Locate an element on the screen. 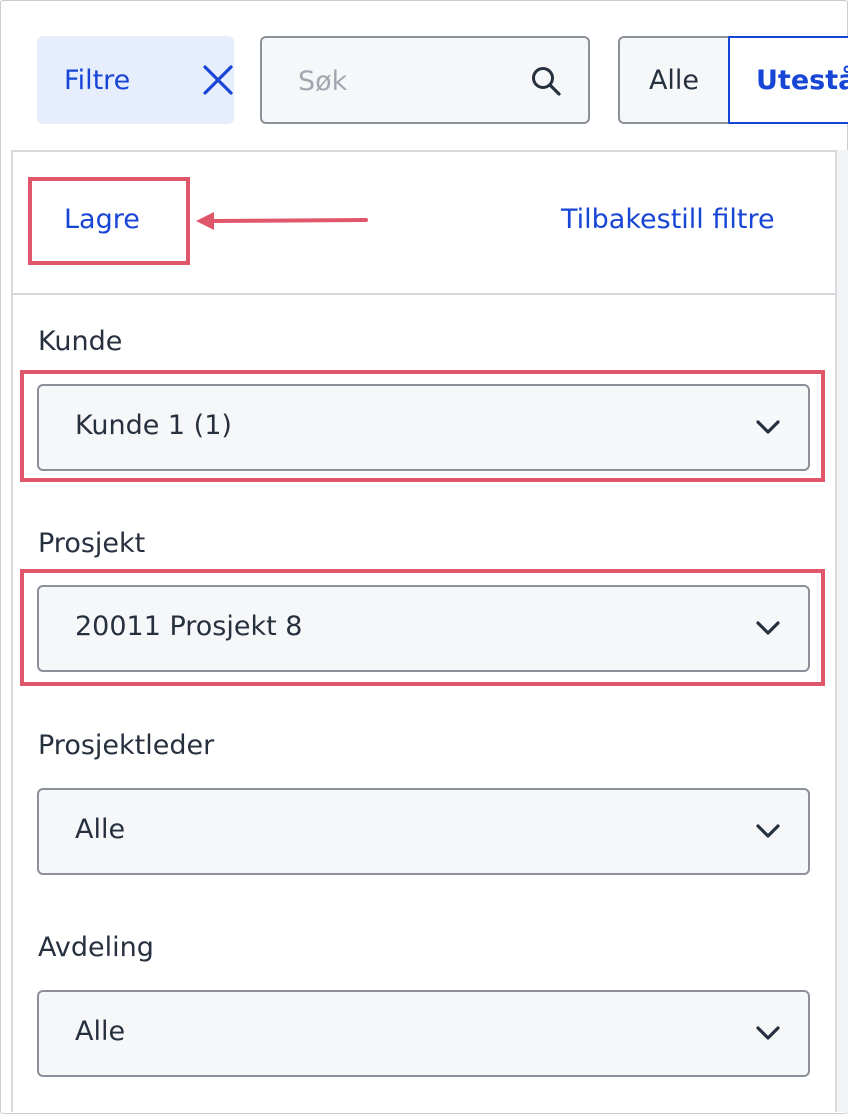  project-manager-label: Prosjektleder is located at coordinates (126, 745).